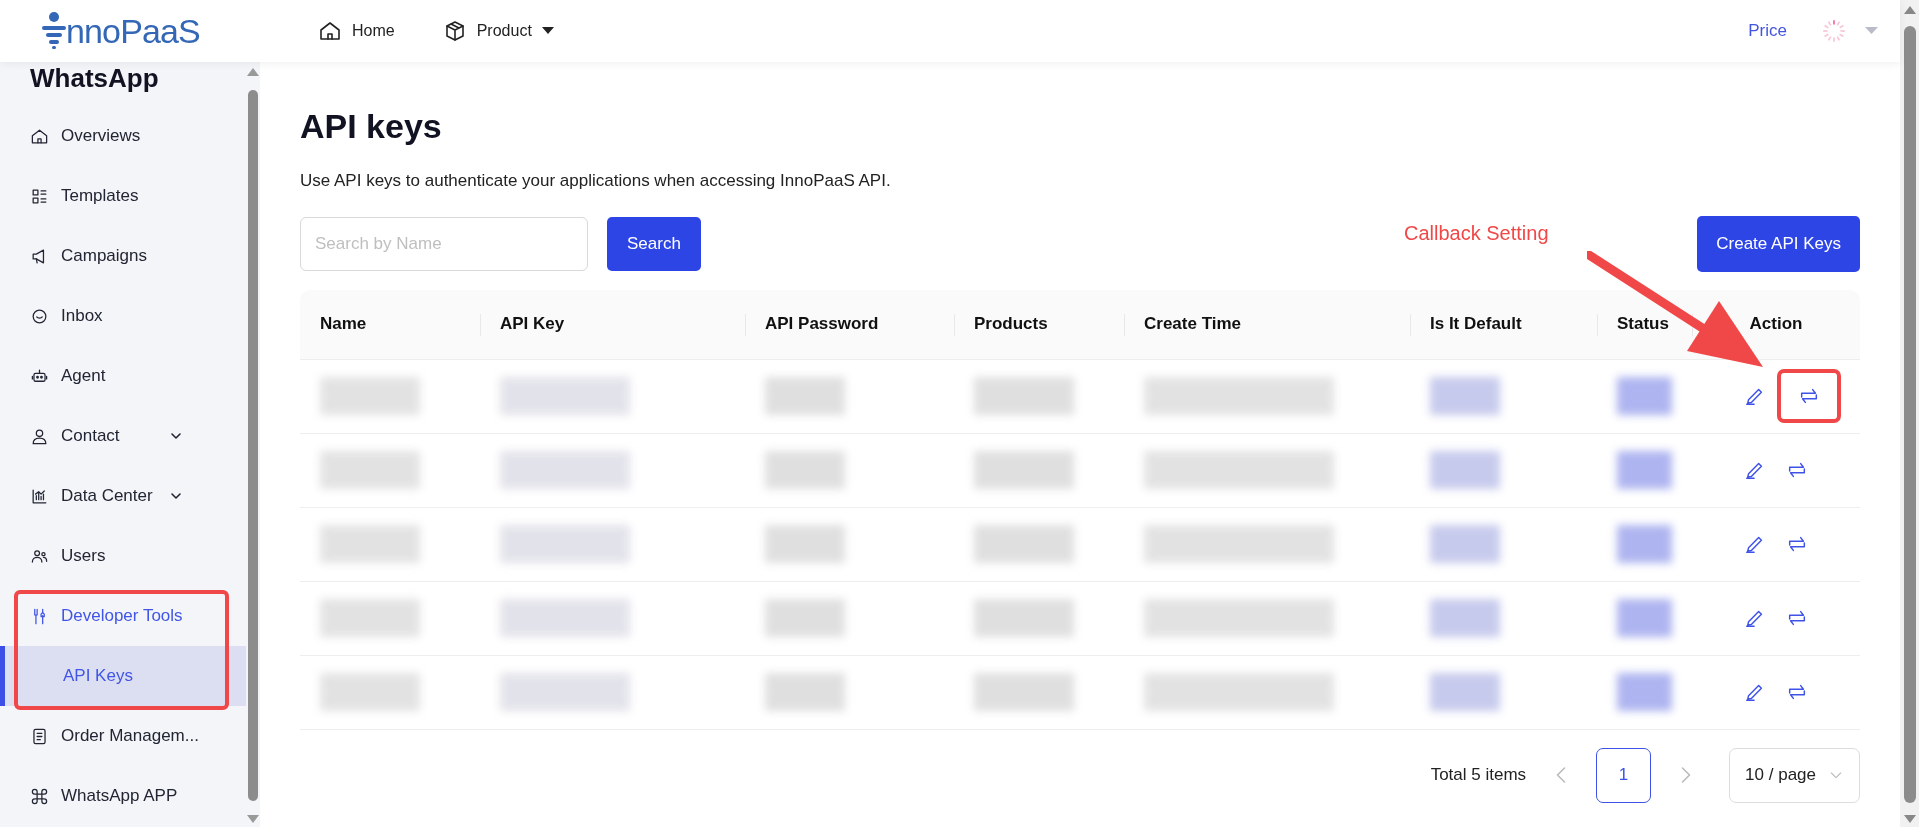 The width and height of the screenshot is (1919, 827). What do you see at coordinates (1476, 233) in the screenshot?
I see `annotation-label: Callback Setting` at bounding box center [1476, 233].